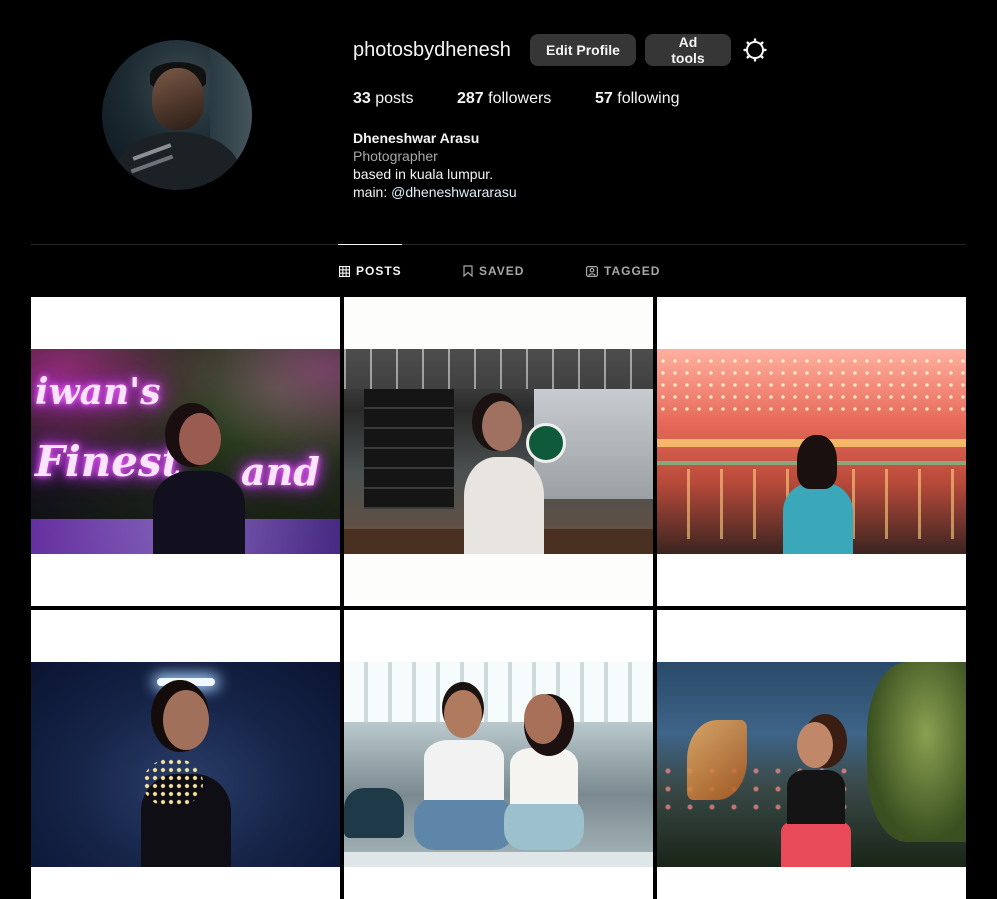 Image resolution: width=997 pixels, height=899 pixels. Describe the element at coordinates (370, 244) in the screenshot. I see `active-tab-indicator` at that location.